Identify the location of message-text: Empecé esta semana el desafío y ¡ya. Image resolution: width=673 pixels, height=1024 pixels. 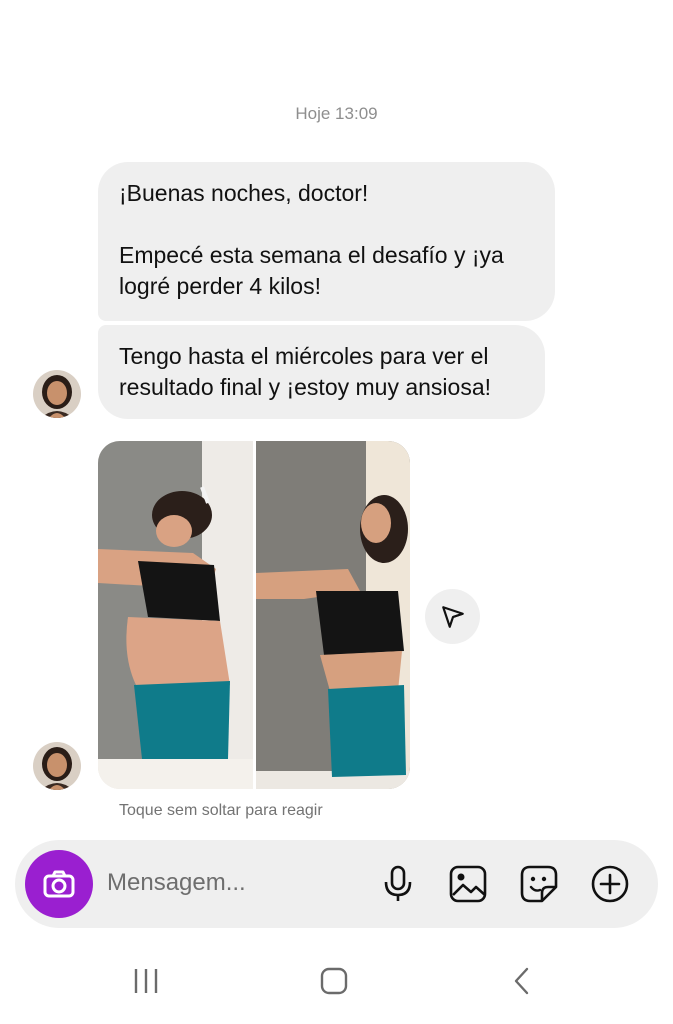
(311, 255).